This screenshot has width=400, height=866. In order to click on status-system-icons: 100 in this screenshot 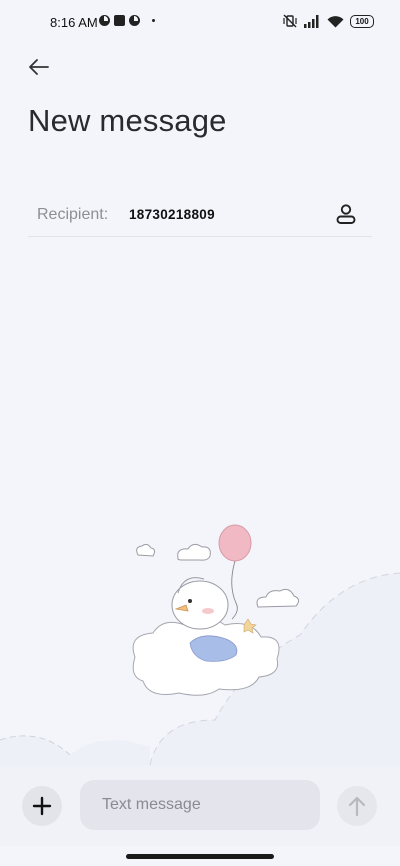, I will do `click(328, 21)`.